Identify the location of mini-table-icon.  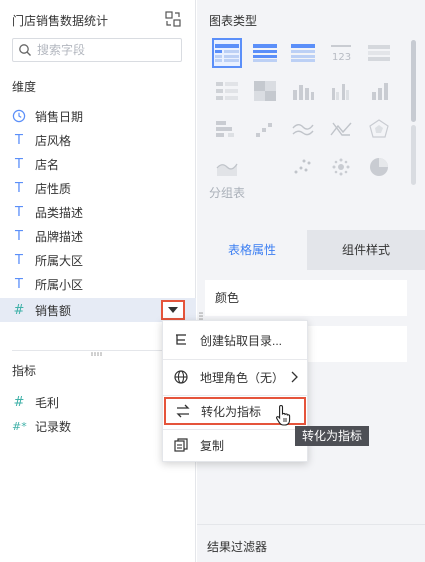
(227, 91).